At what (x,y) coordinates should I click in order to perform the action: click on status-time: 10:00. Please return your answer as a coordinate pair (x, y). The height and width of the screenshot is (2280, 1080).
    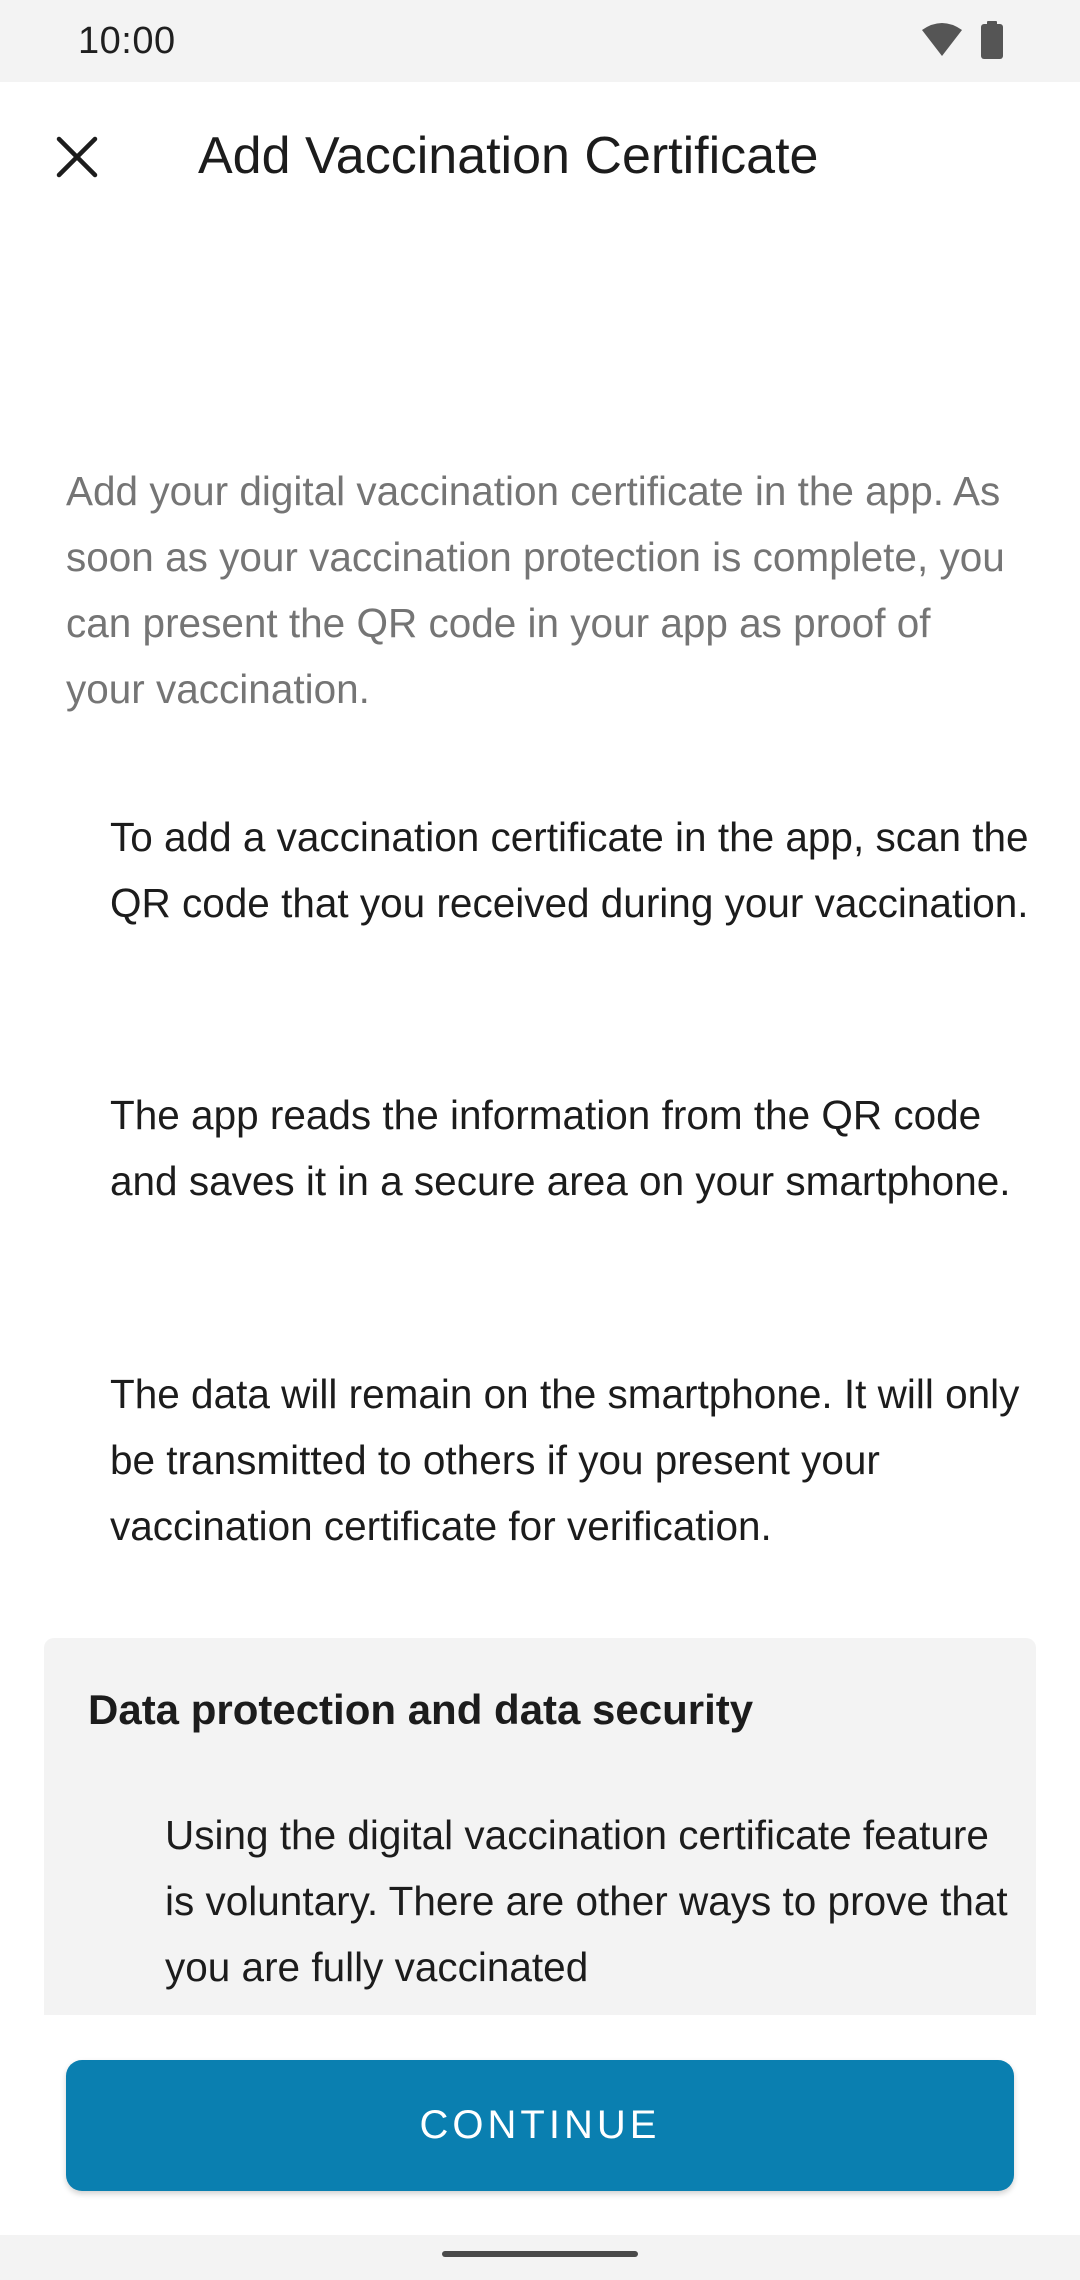
    Looking at the image, I should click on (127, 41).